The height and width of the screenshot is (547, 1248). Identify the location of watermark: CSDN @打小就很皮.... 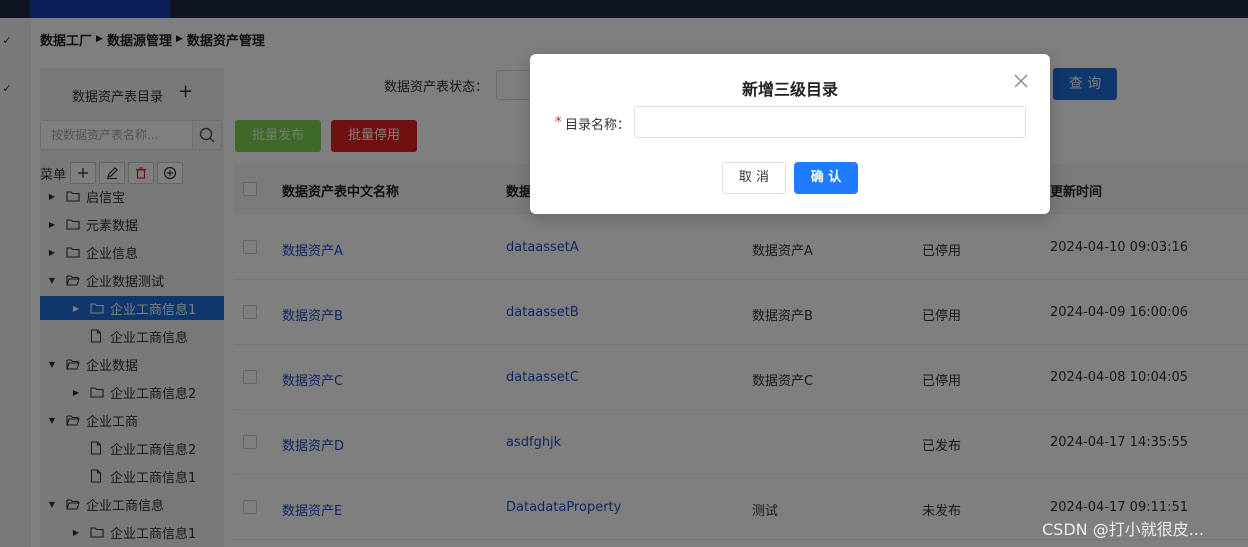
(1123, 529).